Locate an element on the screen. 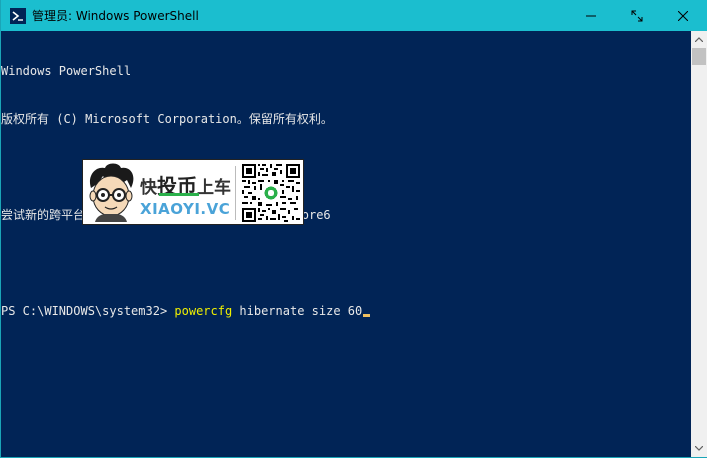  window-title: 管理员: Windows PowerShell is located at coordinates (115, 16).